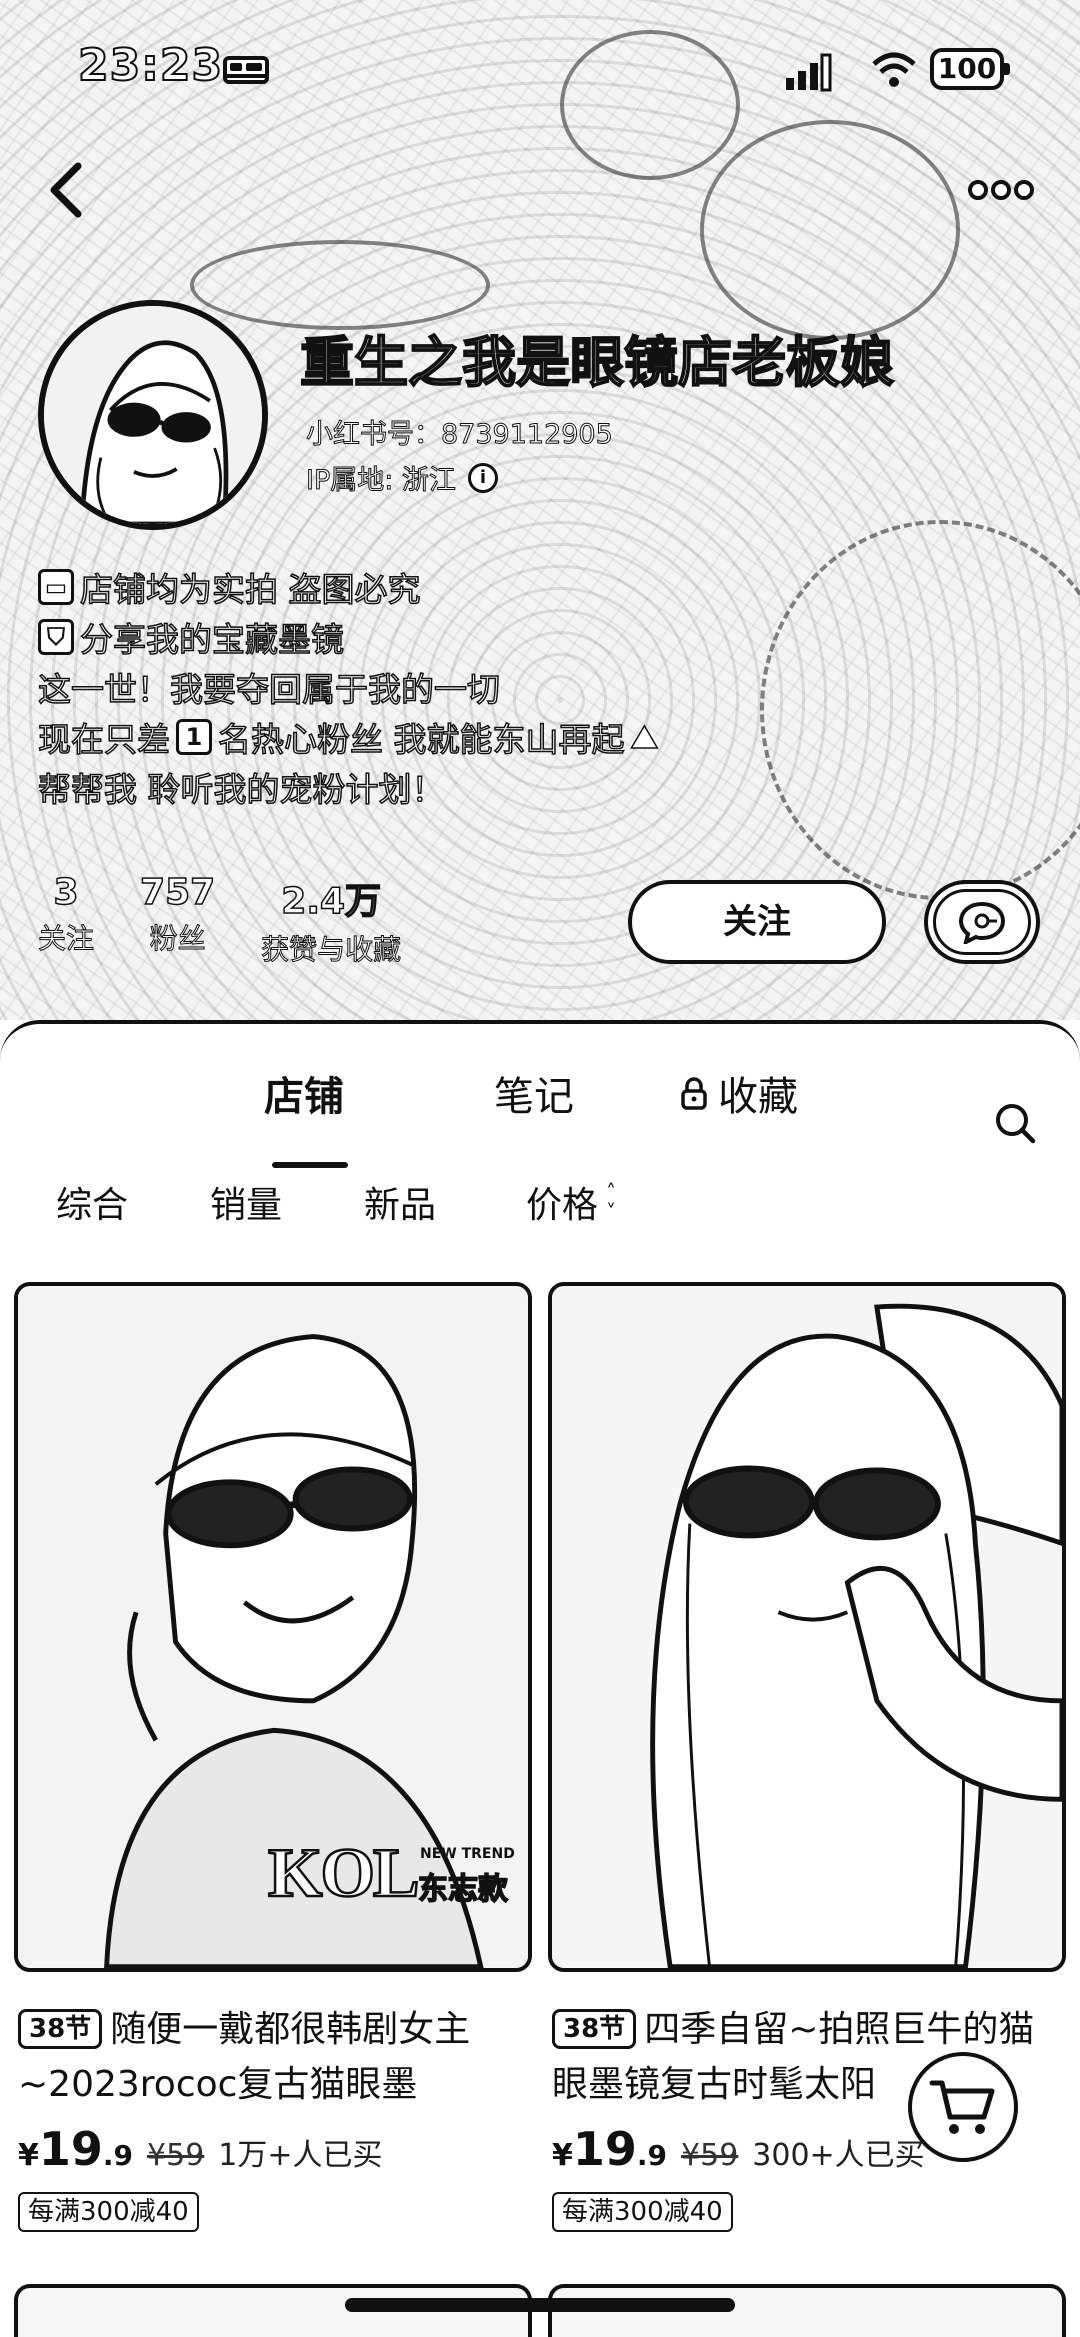 Image resolution: width=1080 pixels, height=2337 pixels. What do you see at coordinates (1001, 190) in the screenshot?
I see `more-options-icon` at bounding box center [1001, 190].